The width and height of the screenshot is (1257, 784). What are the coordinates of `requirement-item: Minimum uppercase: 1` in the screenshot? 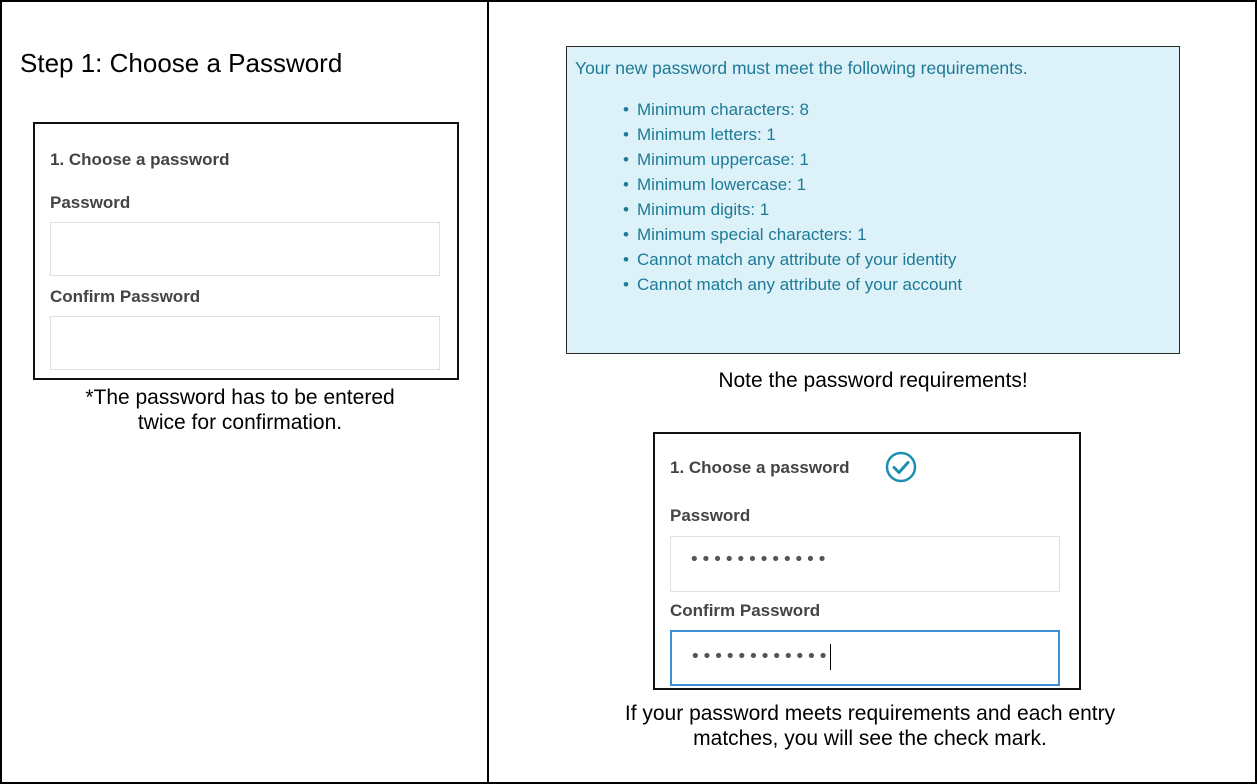 It's located at (792, 159).